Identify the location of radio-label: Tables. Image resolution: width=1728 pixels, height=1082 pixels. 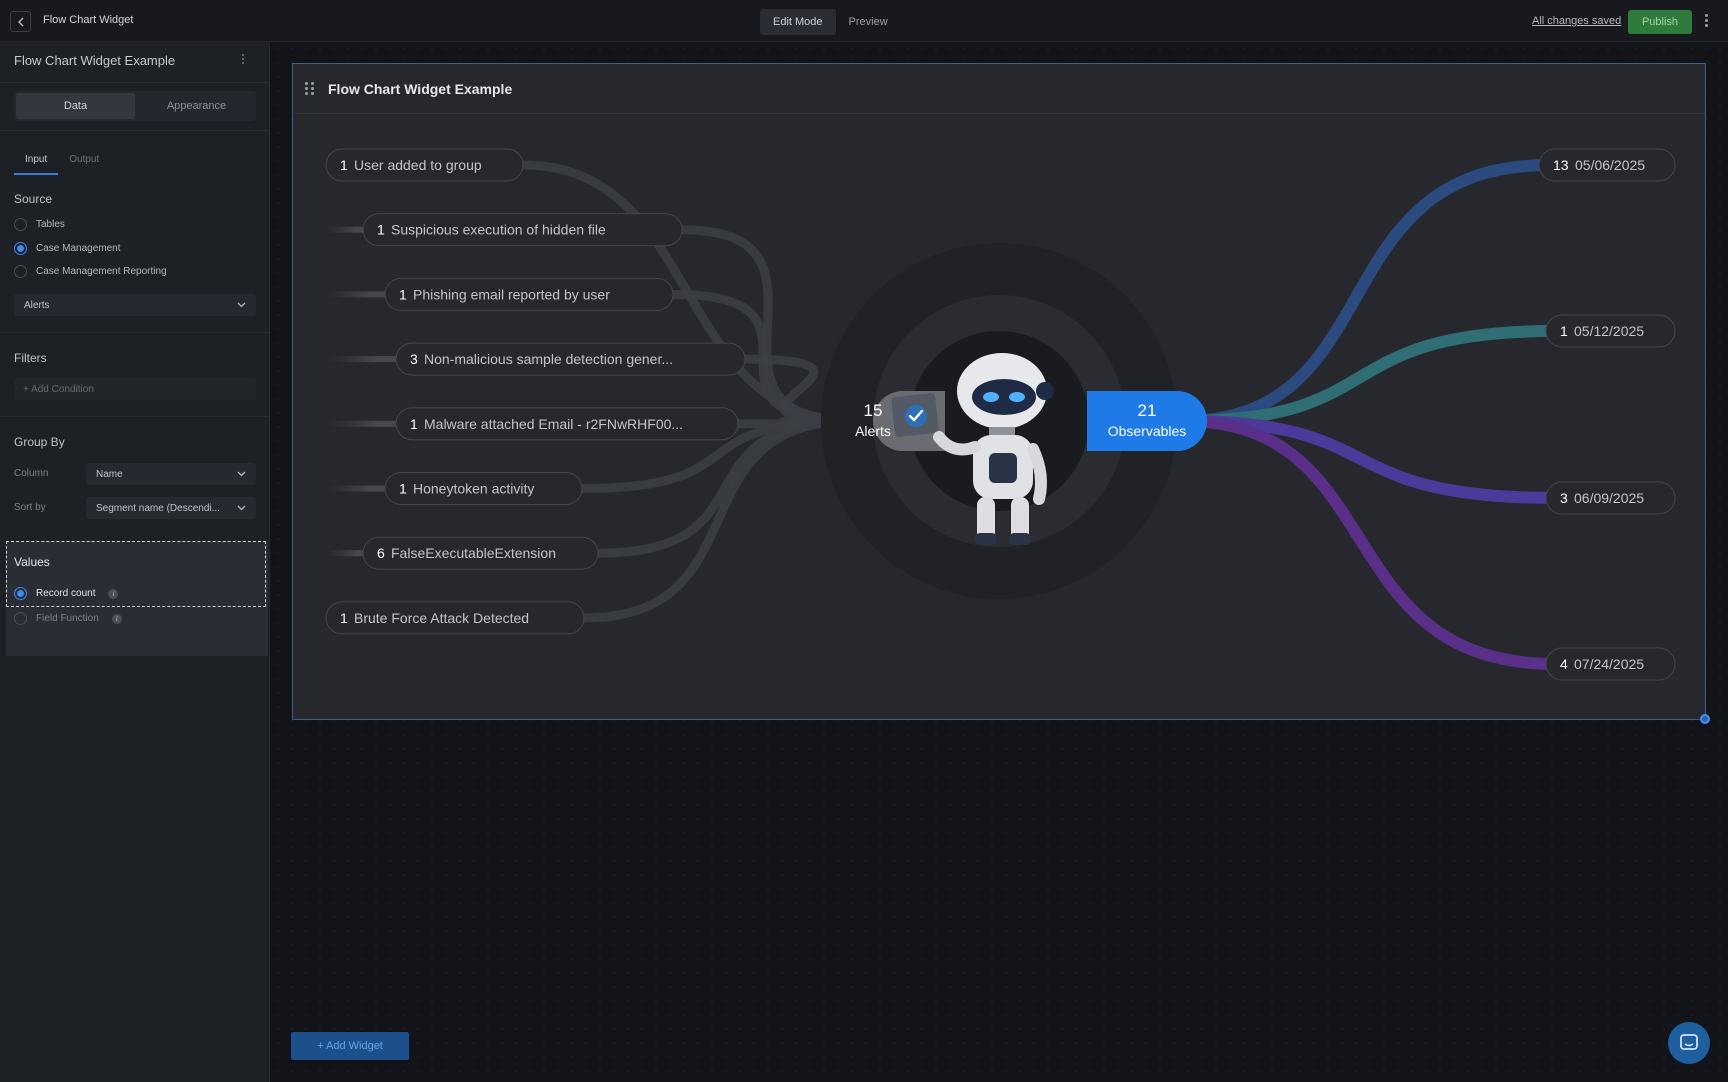
(50, 224).